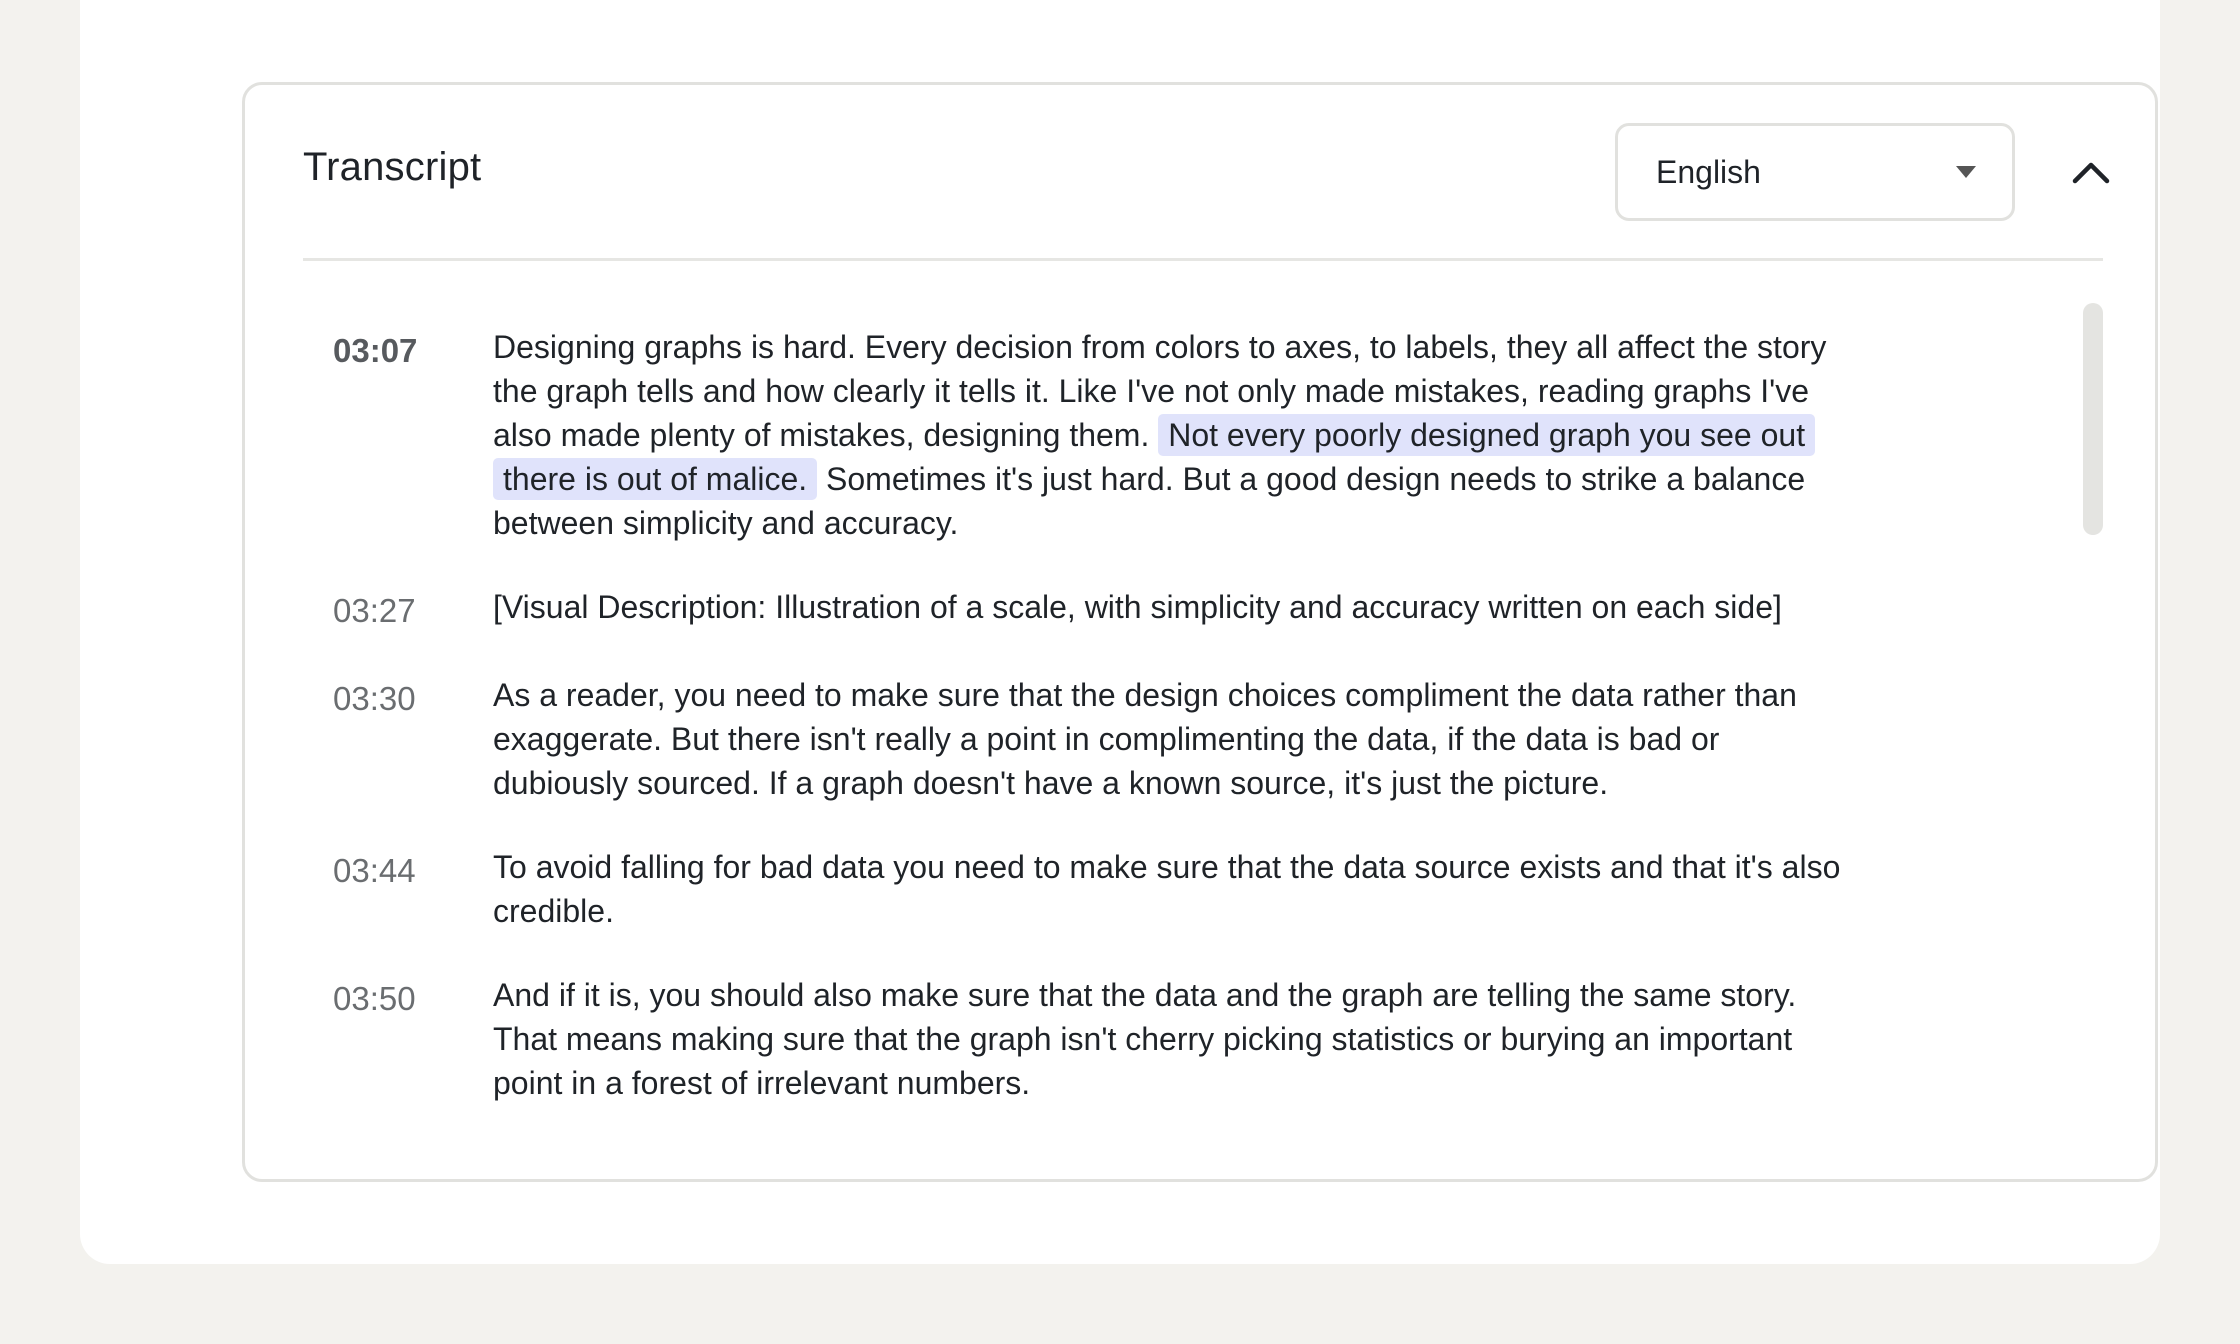  Describe the element at coordinates (1815, 172) in the screenshot. I see `language-select: English` at that location.